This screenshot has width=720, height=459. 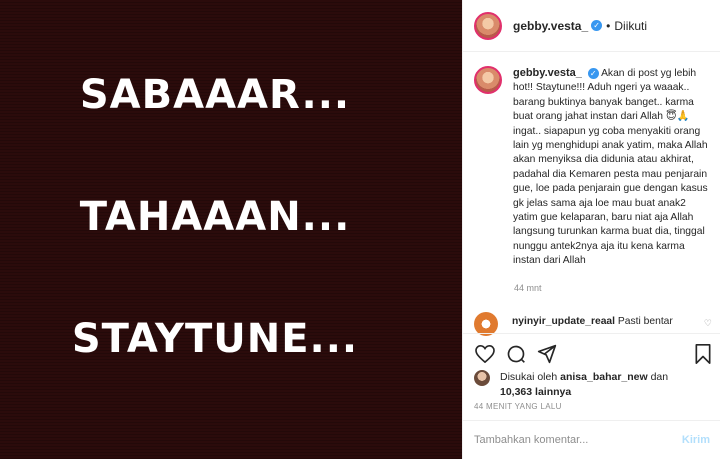 What do you see at coordinates (708, 323) in the screenshot?
I see `comment-like-icon: ♡` at bounding box center [708, 323].